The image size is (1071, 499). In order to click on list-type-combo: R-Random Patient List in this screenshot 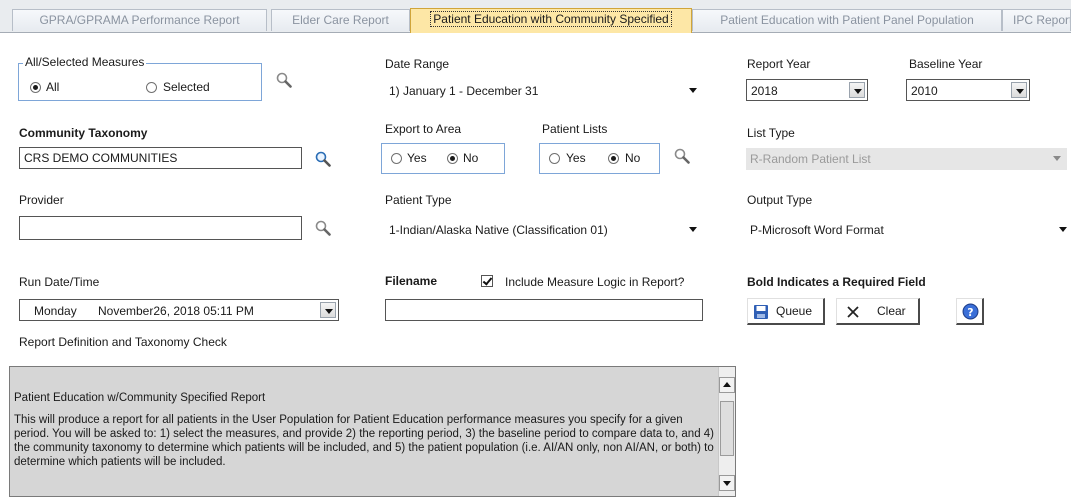, I will do `click(906, 159)`.